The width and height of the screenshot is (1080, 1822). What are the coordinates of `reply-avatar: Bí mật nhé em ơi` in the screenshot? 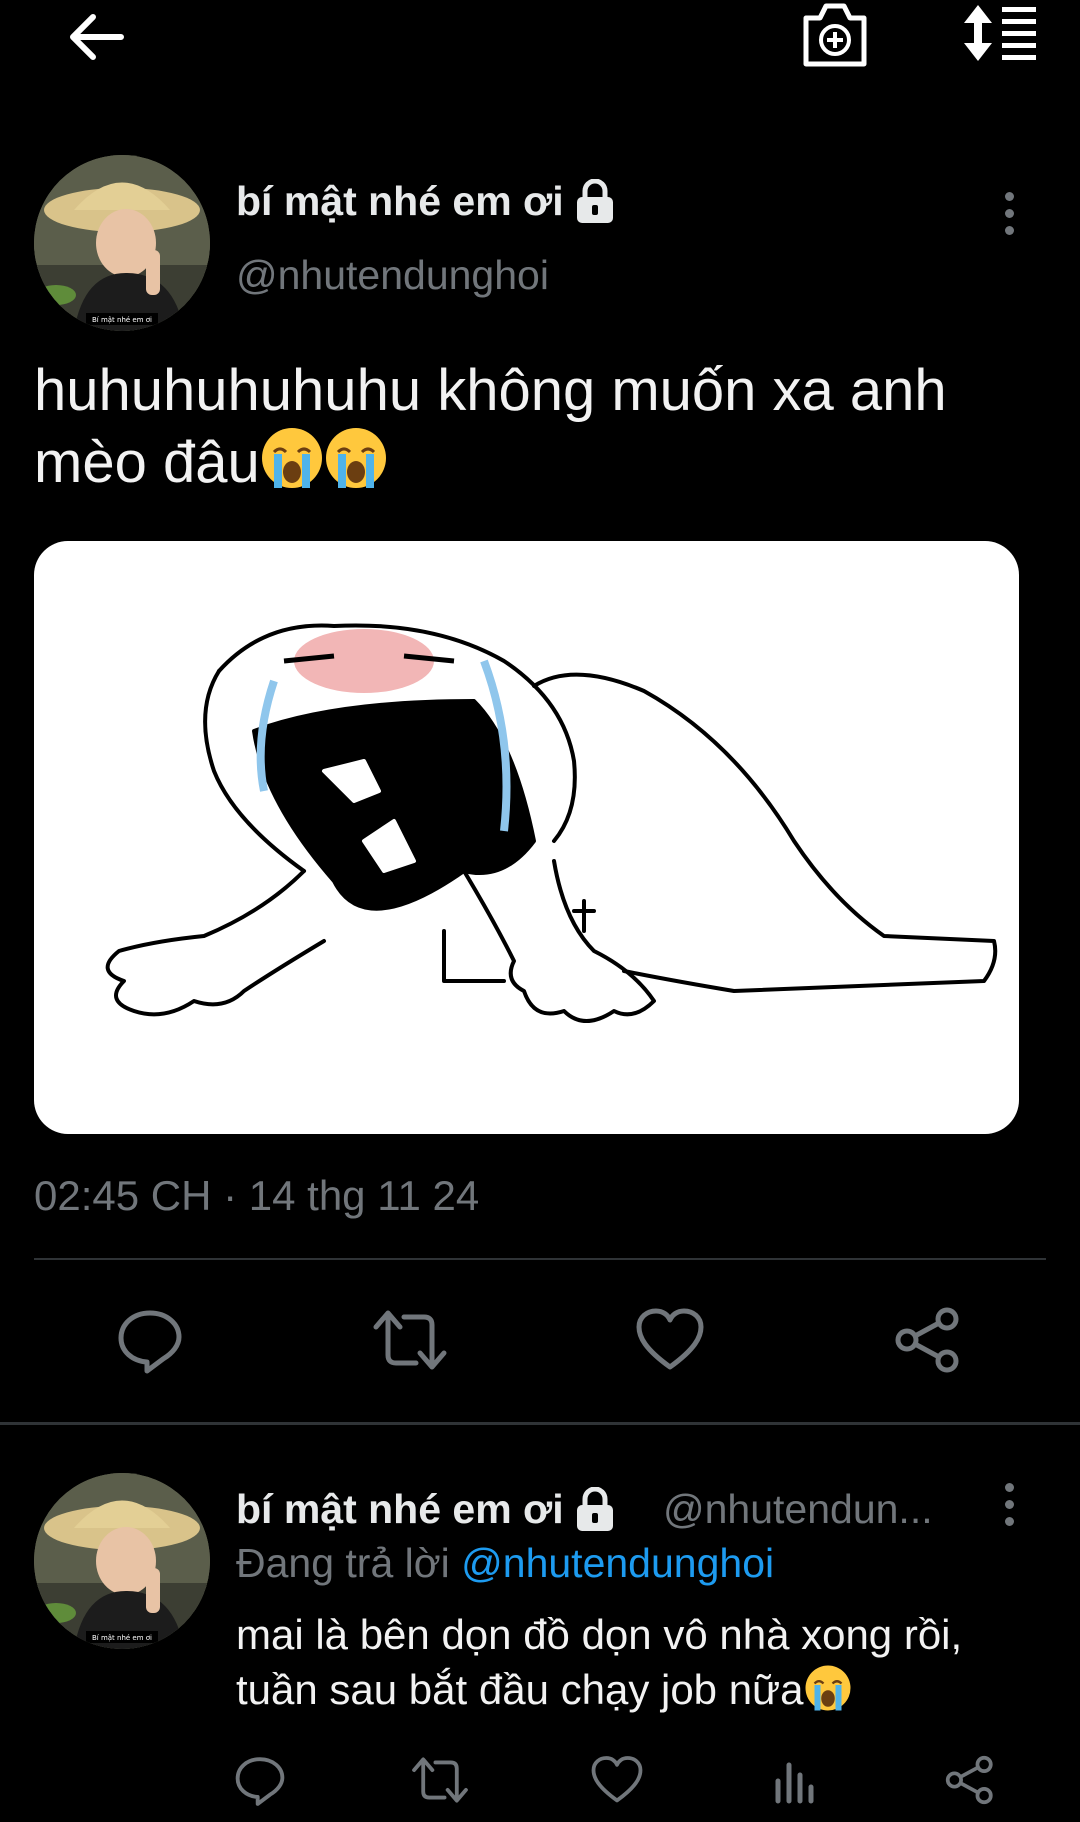 It's located at (122, 1561).